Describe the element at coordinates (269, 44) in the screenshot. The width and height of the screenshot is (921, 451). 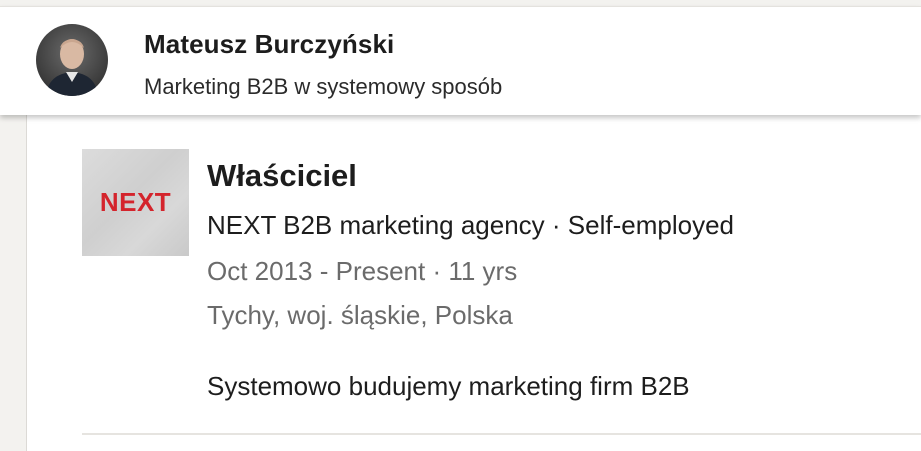
I see `profile-name: Mateusz Burczyński` at that location.